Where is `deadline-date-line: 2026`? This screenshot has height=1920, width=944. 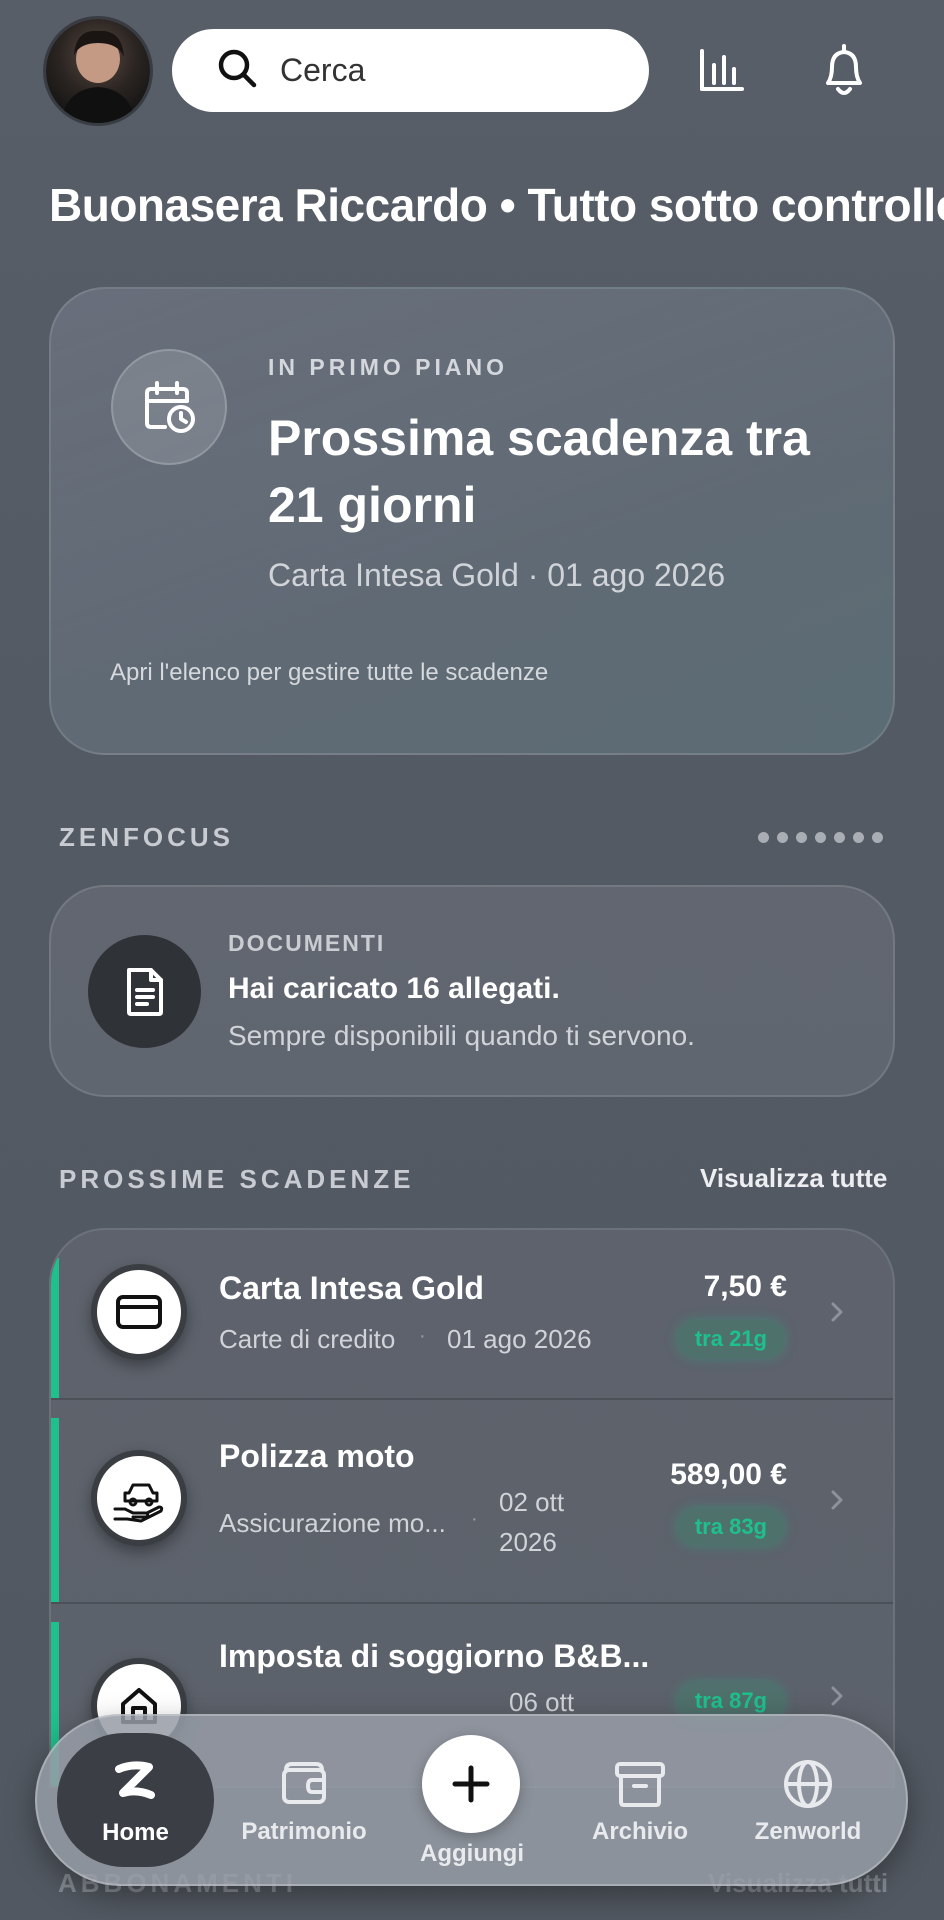 deadline-date-line: 2026 is located at coordinates (528, 1542).